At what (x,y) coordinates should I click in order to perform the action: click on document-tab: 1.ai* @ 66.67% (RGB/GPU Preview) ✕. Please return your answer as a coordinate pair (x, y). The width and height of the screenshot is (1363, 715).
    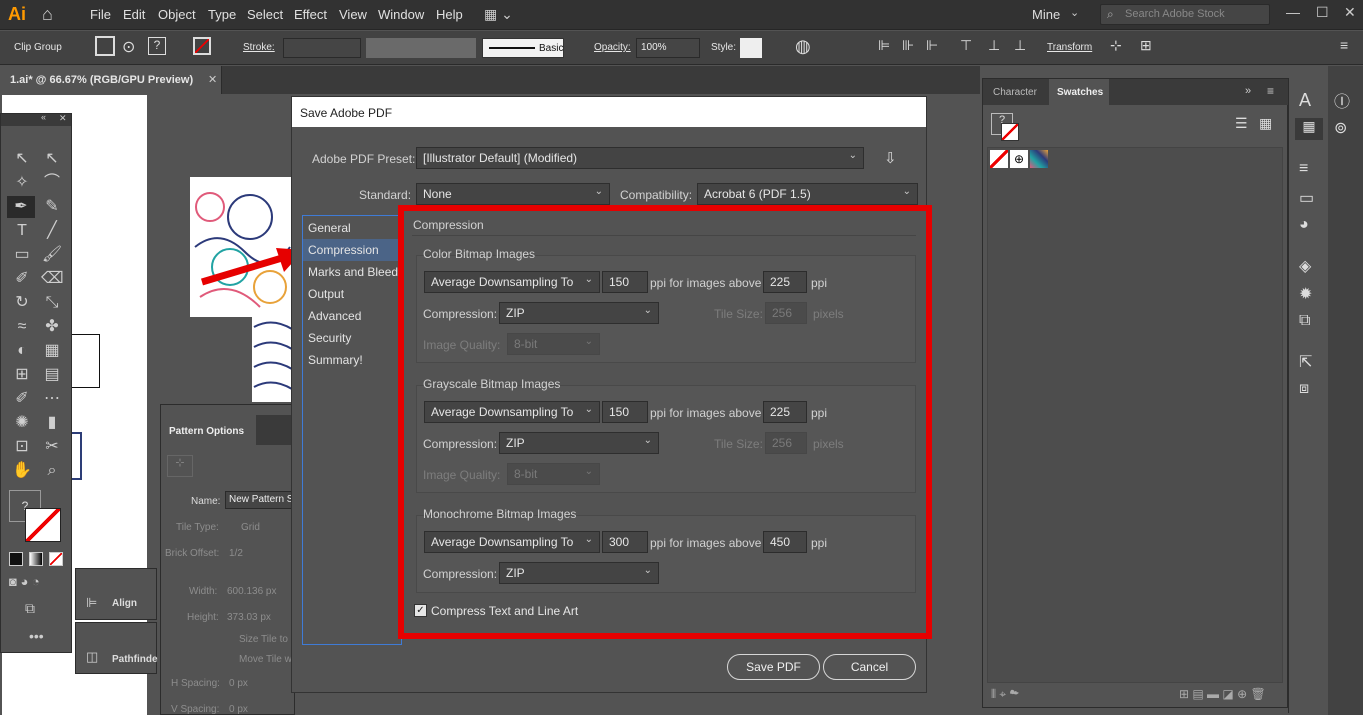
    Looking at the image, I should click on (111, 80).